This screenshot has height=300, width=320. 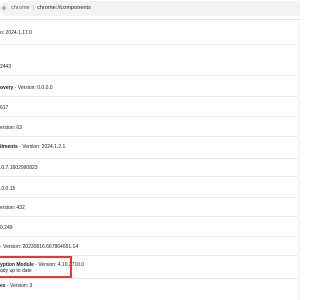 What do you see at coordinates (36, 267) in the screenshot?
I see `highlight-box` at bounding box center [36, 267].